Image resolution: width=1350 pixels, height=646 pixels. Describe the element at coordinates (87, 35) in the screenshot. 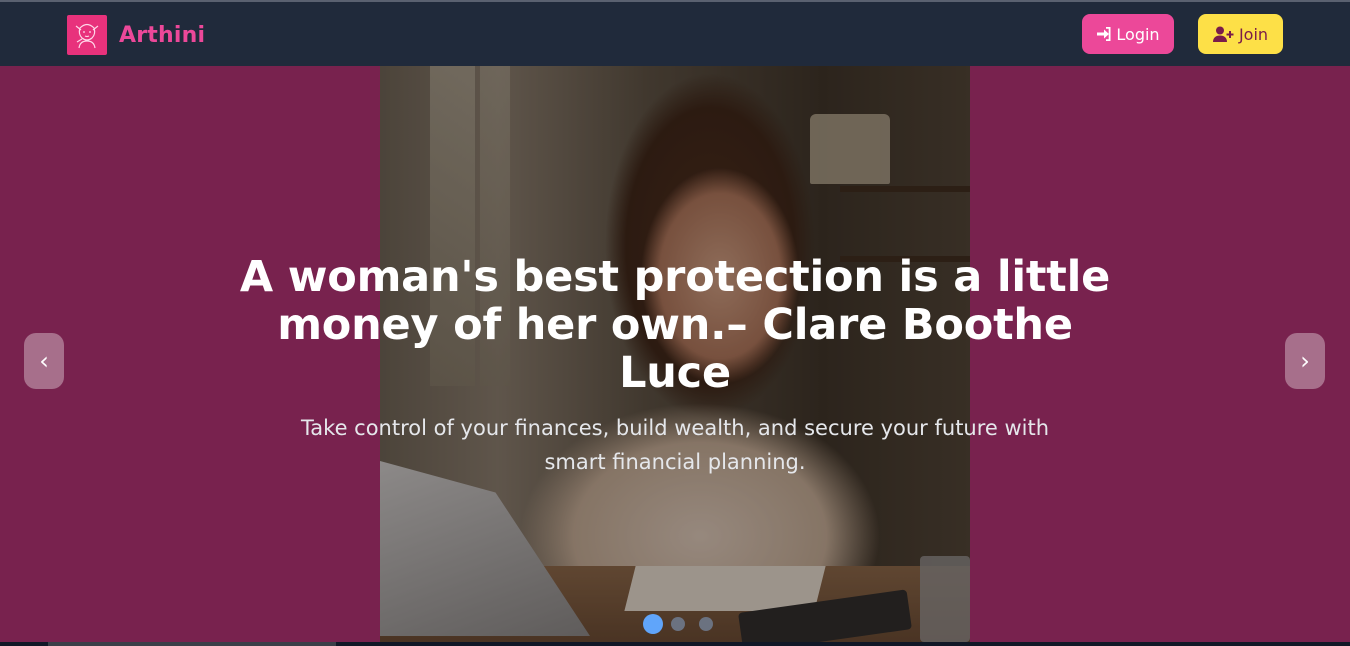

I see `woman-portrait-icon` at that location.